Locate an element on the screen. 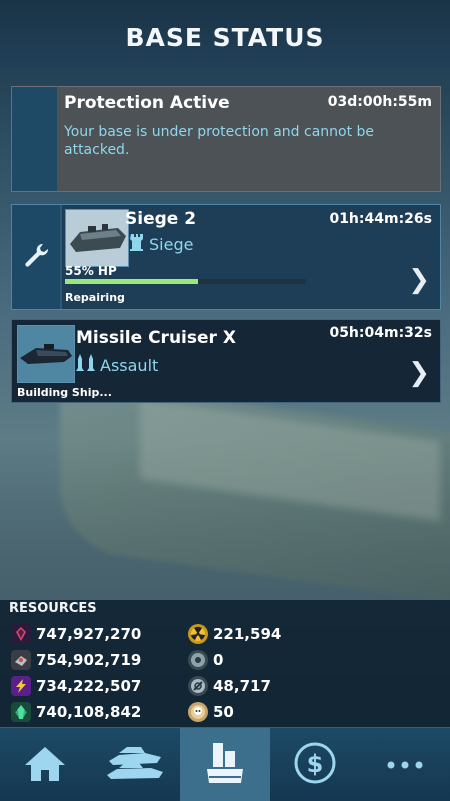  nav-home is located at coordinates (45, 764).